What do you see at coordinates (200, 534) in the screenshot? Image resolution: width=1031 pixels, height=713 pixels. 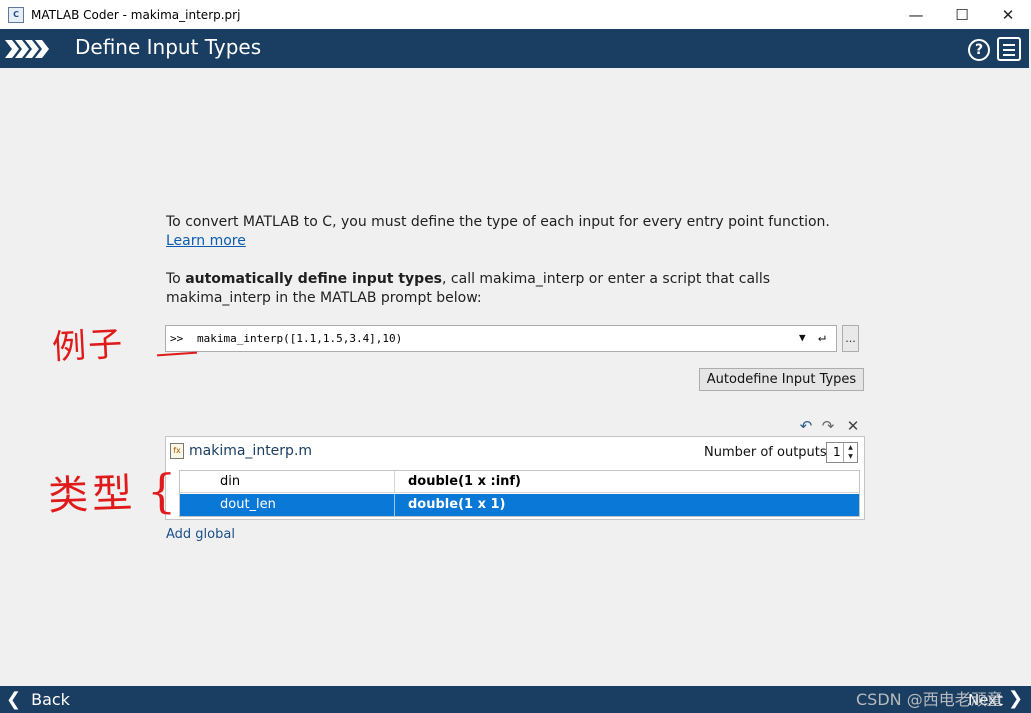 I see `add-global-link: Add global` at bounding box center [200, 534].